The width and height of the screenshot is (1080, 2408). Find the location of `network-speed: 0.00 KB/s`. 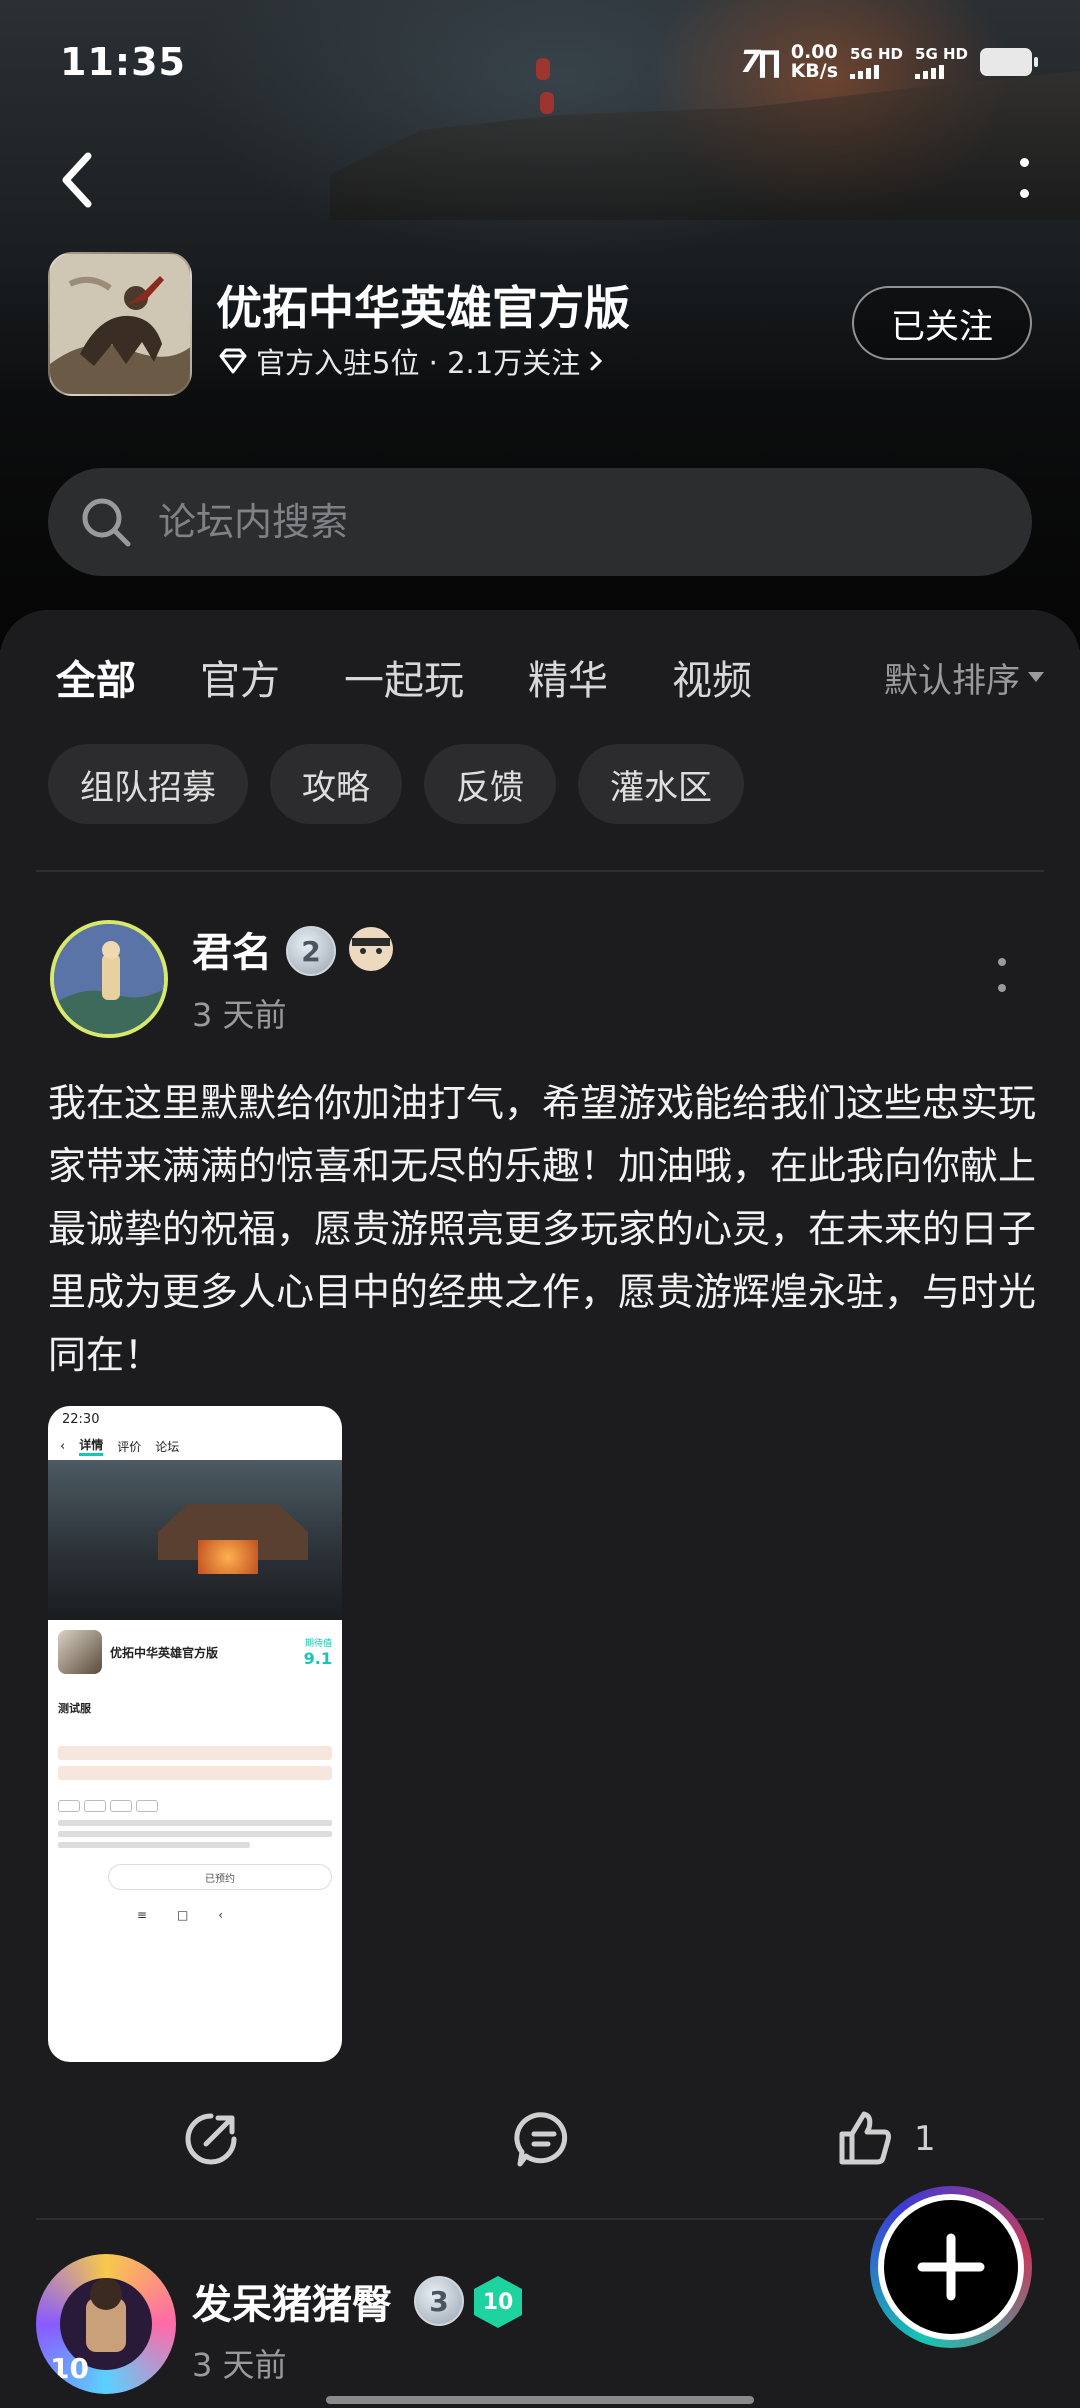

network-speed: 0.00 KB/s is located at coordinates (814, 61).